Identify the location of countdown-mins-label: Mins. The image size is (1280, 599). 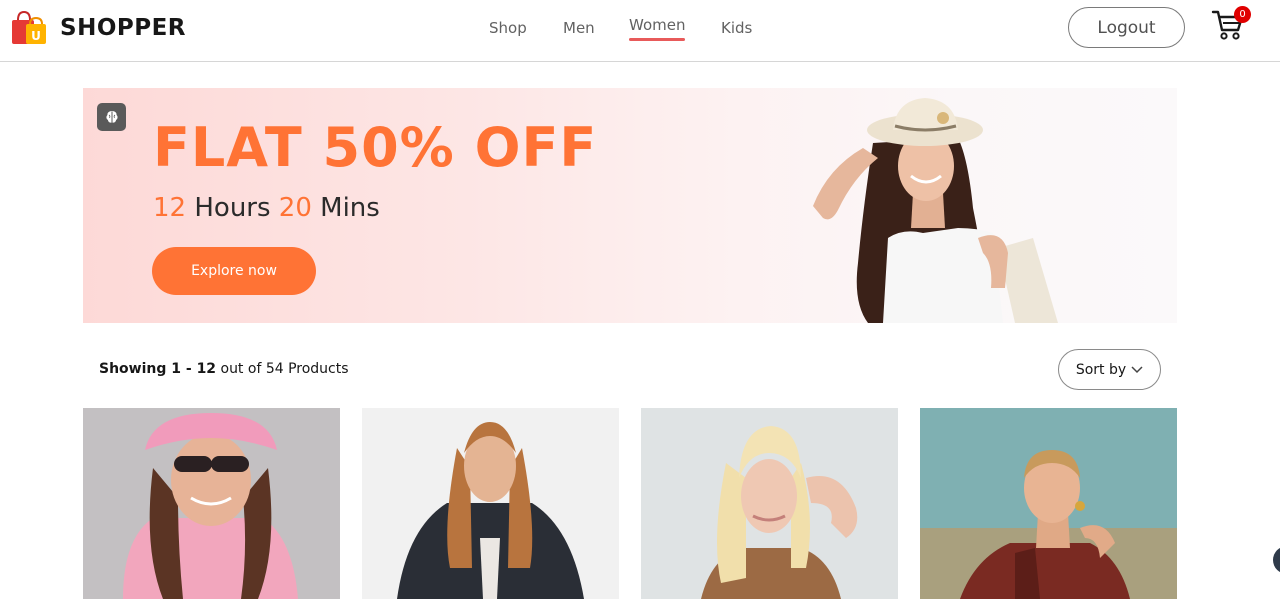
(345, 208).